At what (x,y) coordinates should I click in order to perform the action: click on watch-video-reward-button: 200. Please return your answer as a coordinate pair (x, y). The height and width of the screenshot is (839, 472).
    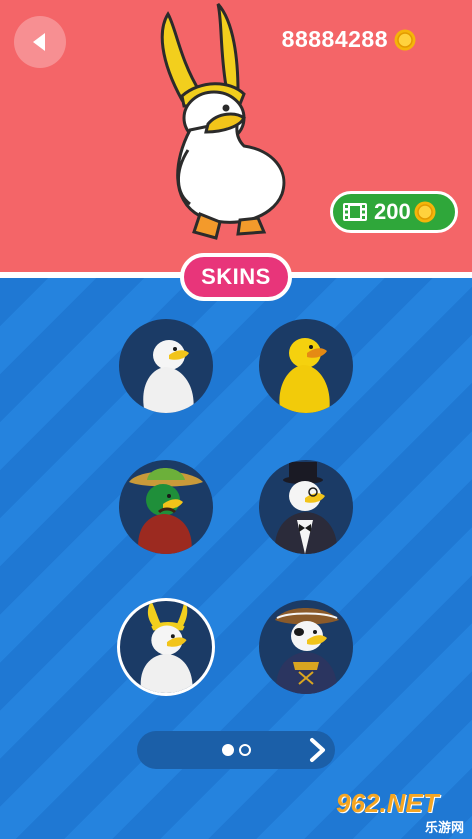
    Looking at the image, I should click on (394, 212).